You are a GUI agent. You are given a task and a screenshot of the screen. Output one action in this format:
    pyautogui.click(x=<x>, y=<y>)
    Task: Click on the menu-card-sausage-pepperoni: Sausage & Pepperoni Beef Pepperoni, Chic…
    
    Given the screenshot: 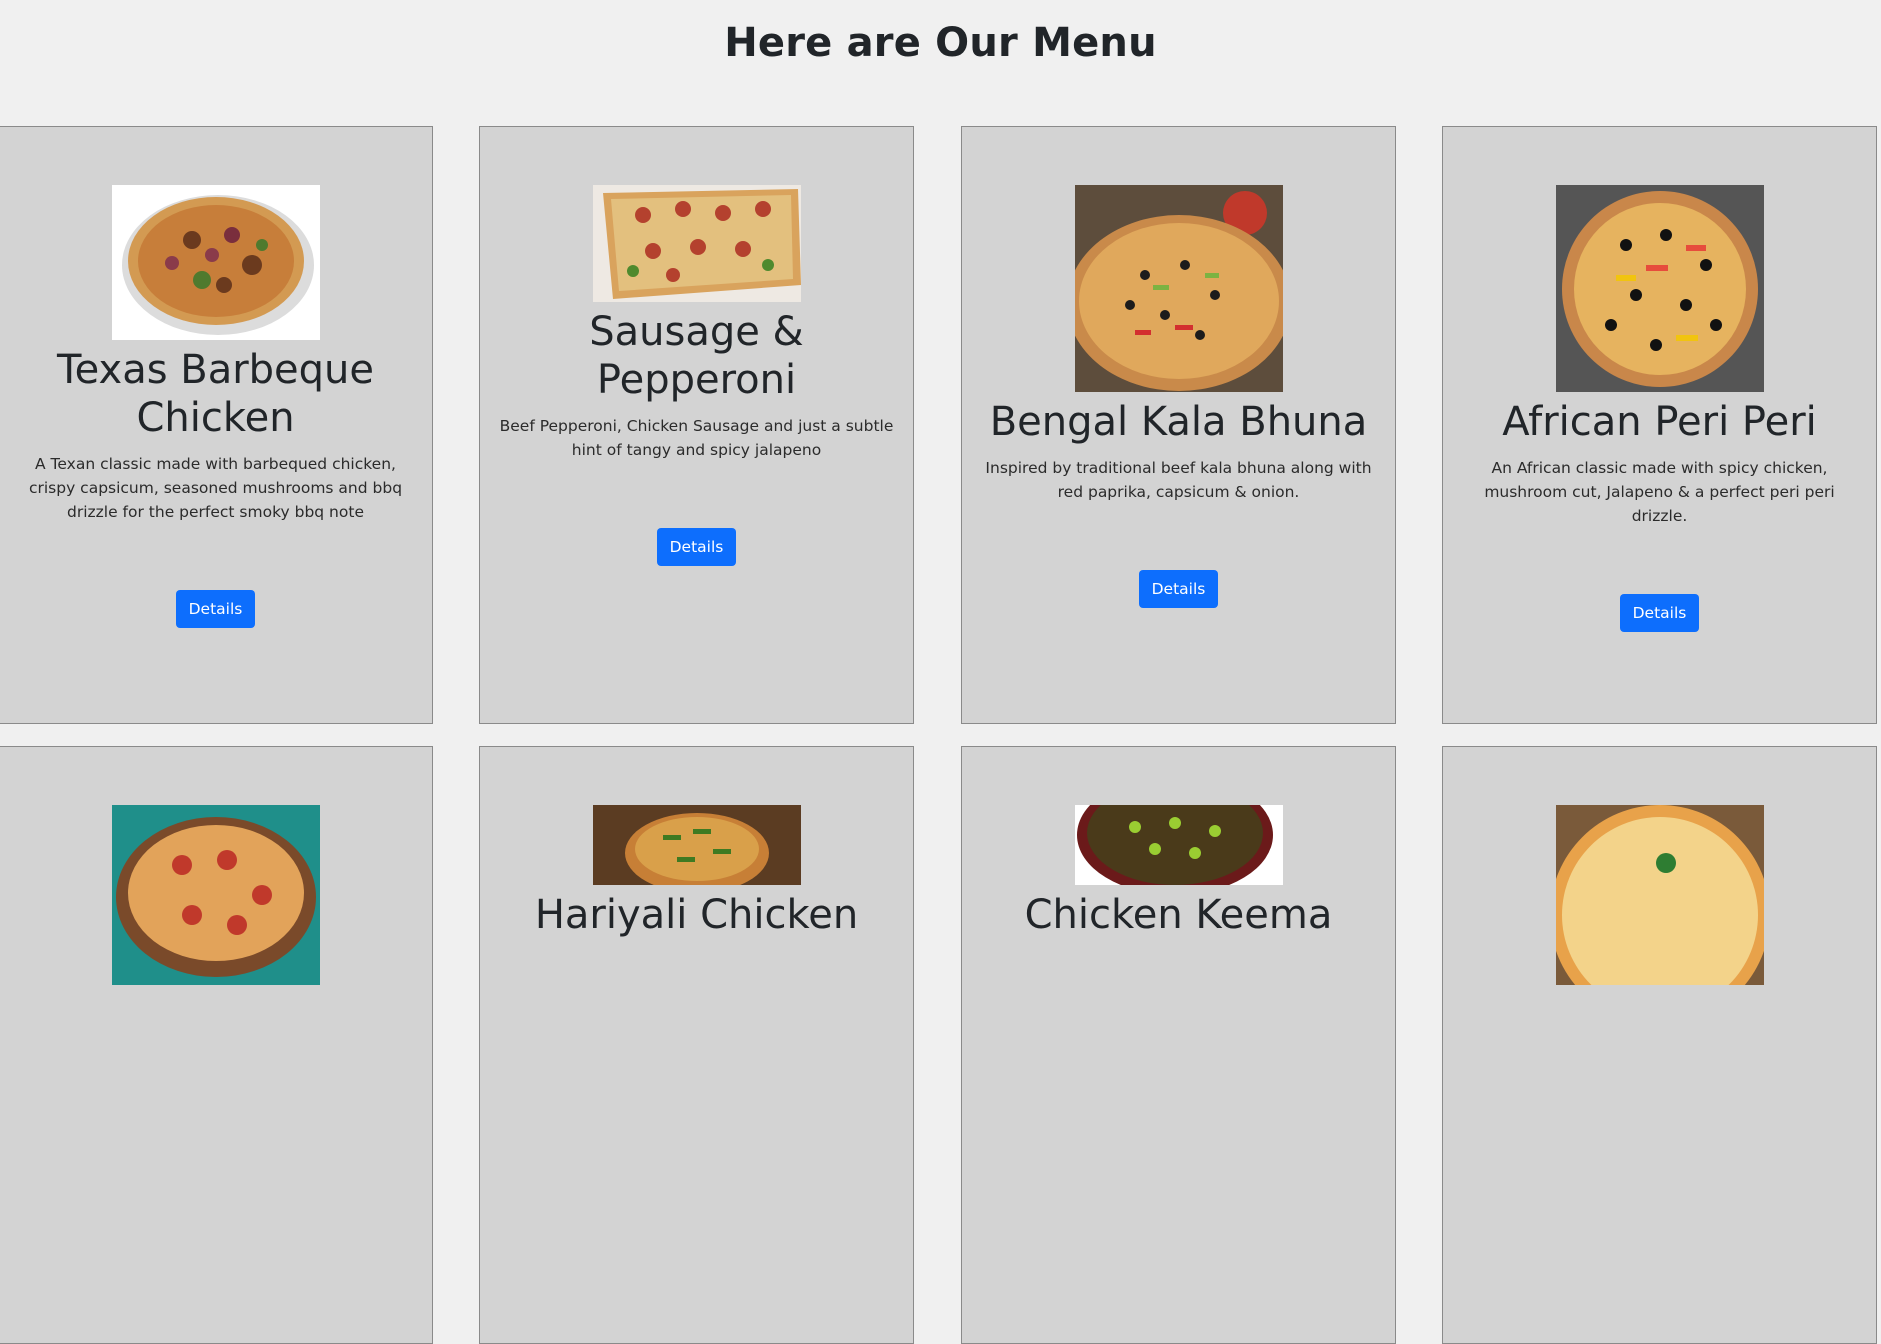 What is the action you would take?
    pyautogui.click(x=696, y=425)
    